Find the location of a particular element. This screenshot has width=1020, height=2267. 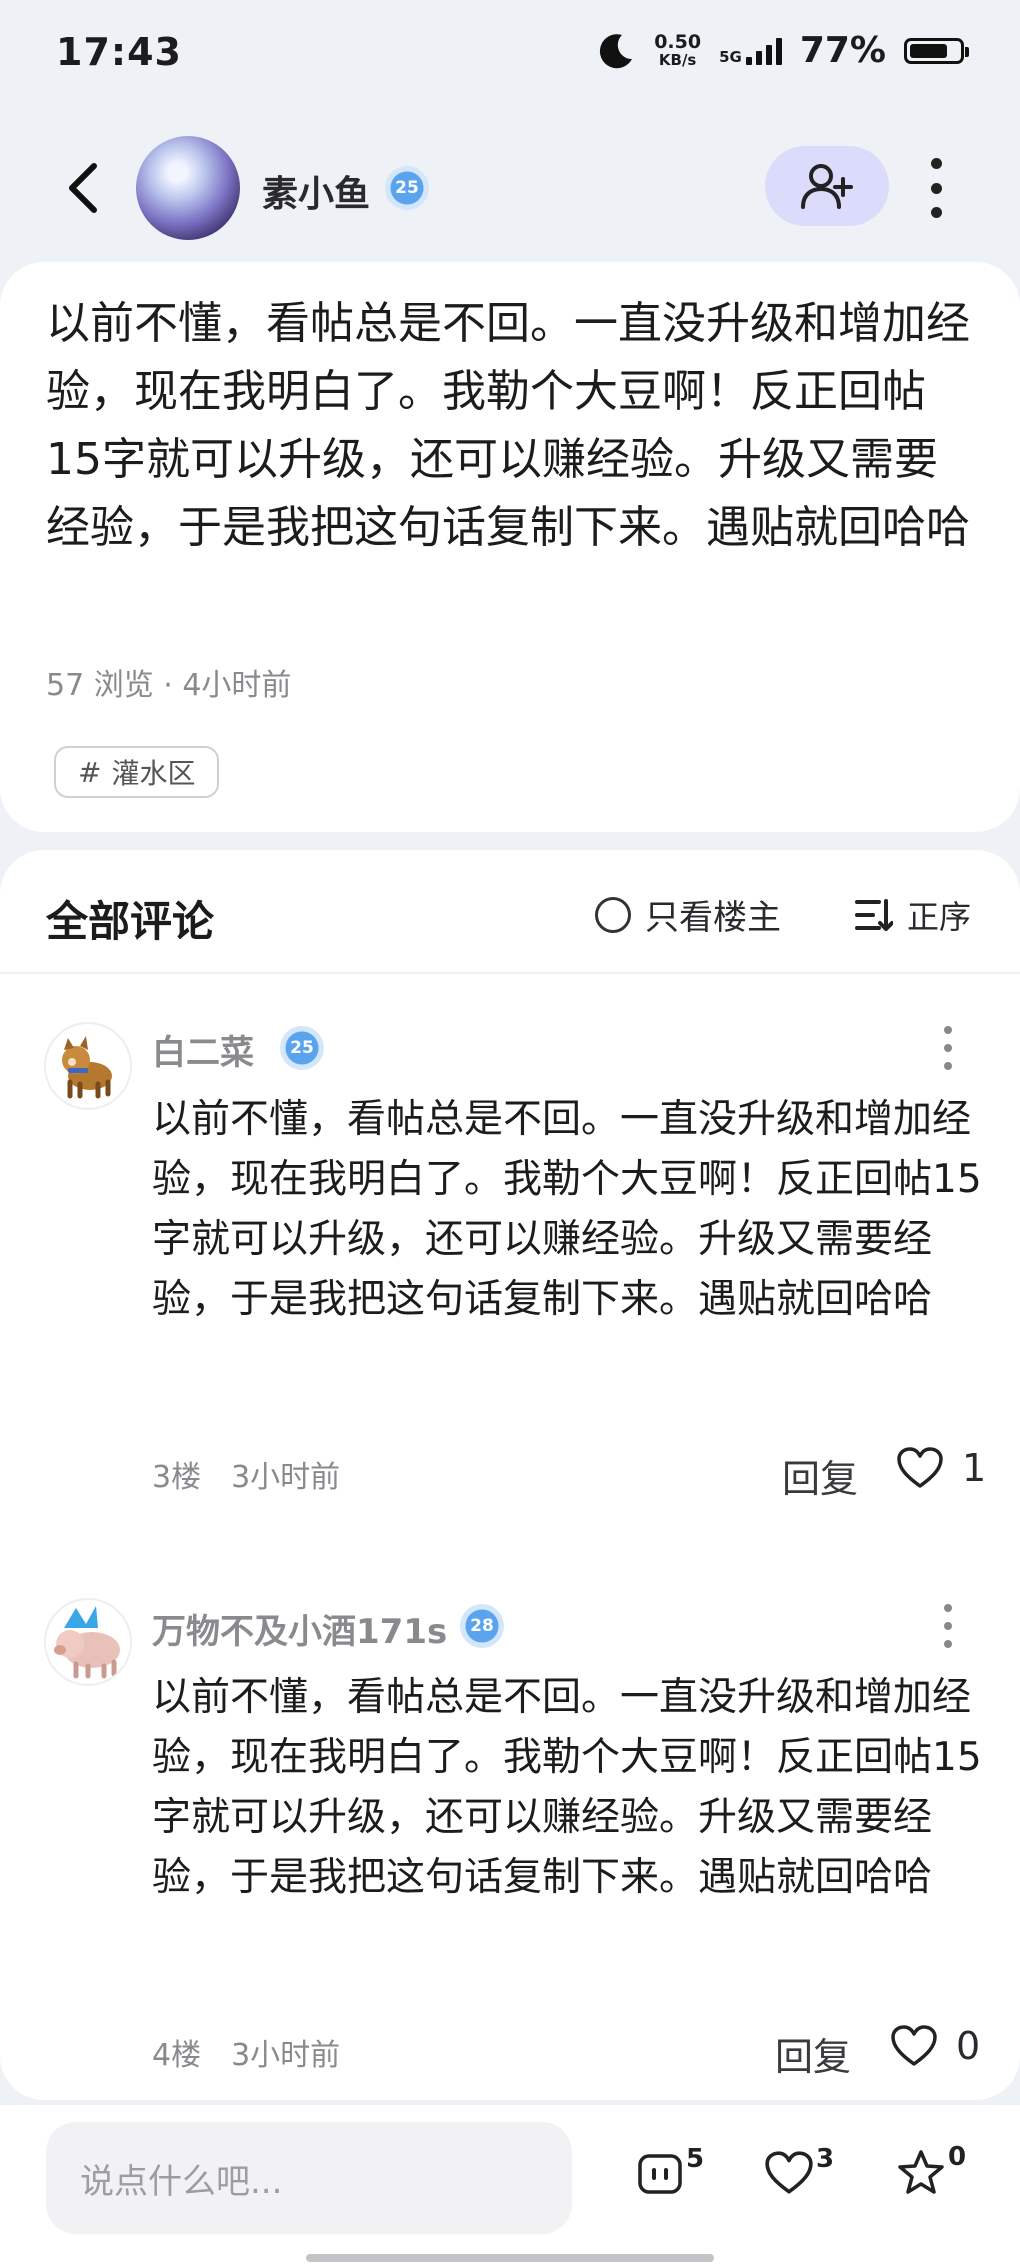

comment-like-count: 0 is located at coordinates (968, 2046).